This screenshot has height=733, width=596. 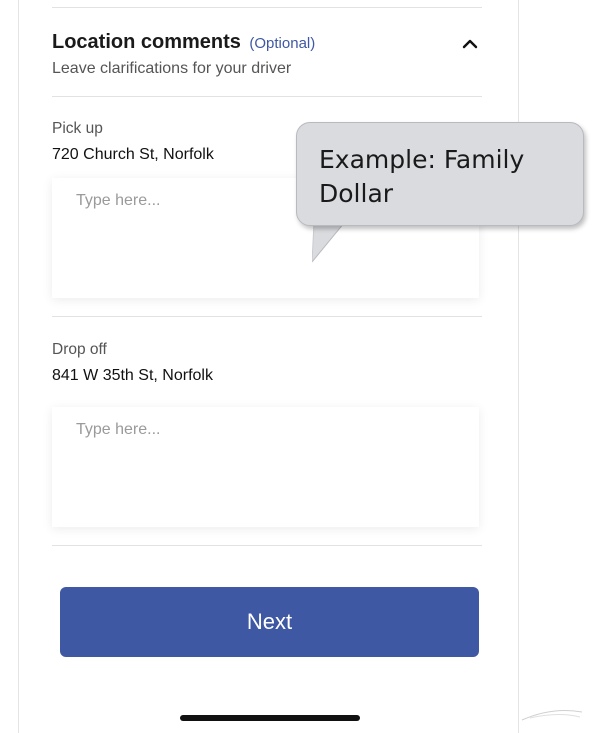 I want to click on page-curl-decoration, so click(x=552, y=715).